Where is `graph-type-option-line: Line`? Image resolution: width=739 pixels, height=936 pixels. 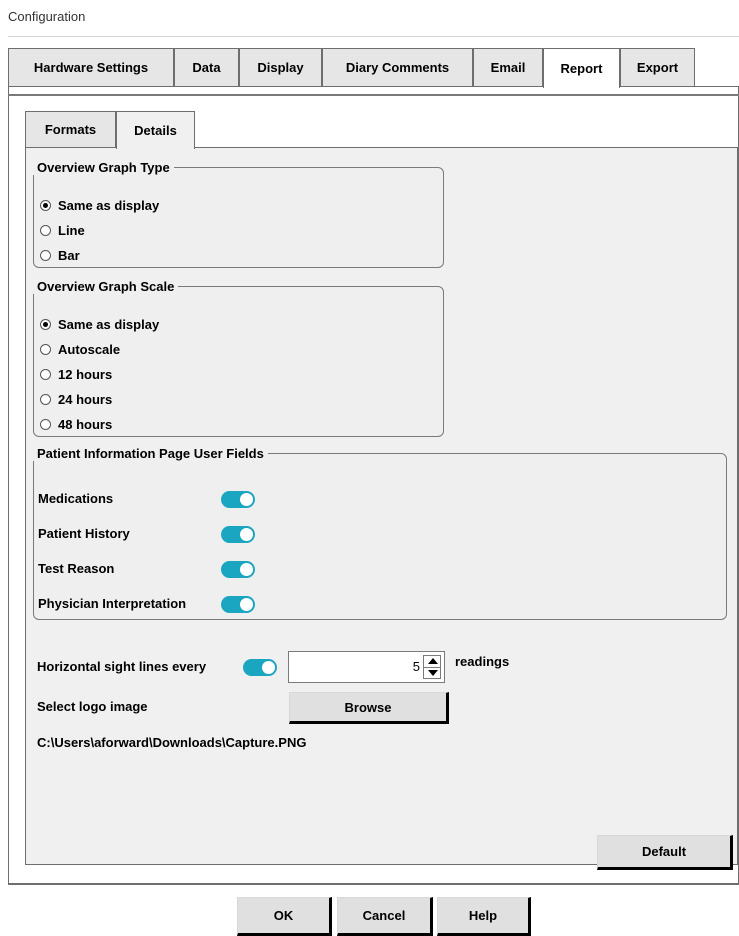 graph-type-option-line: Line is located at coordinates (62, 230).